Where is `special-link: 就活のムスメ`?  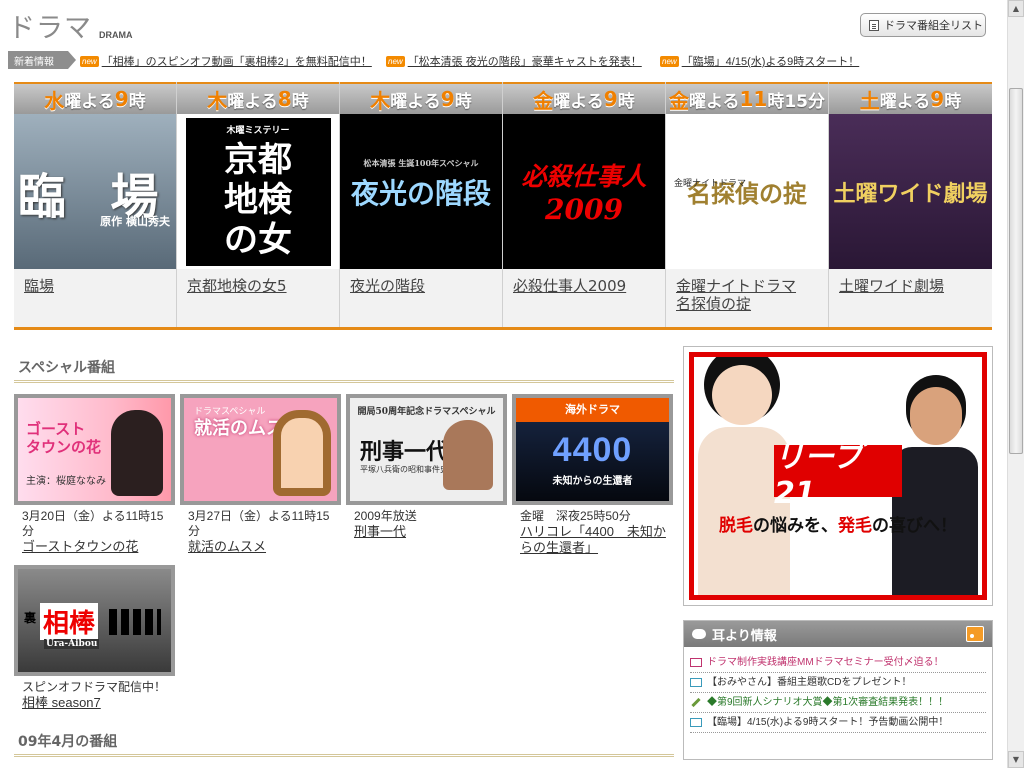 special-link: 就活のムスメ is located at coordinates (264, 547).